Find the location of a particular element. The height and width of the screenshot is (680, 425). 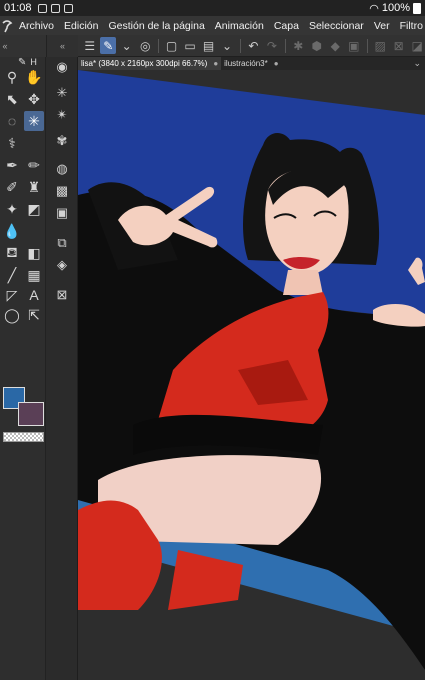

material-icon: ⊠ is located at coordinates (62, 295).